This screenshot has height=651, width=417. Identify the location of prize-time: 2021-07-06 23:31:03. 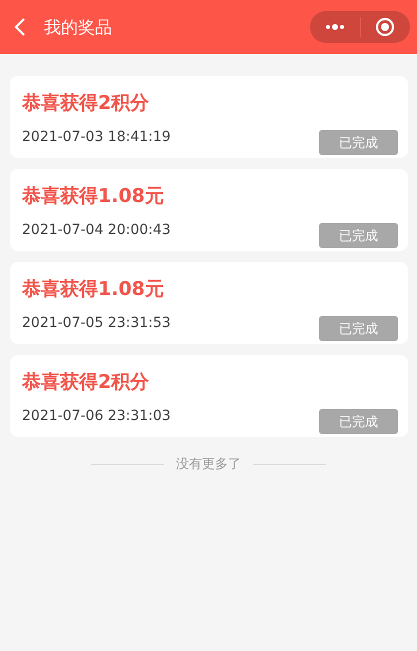
(96, 416).